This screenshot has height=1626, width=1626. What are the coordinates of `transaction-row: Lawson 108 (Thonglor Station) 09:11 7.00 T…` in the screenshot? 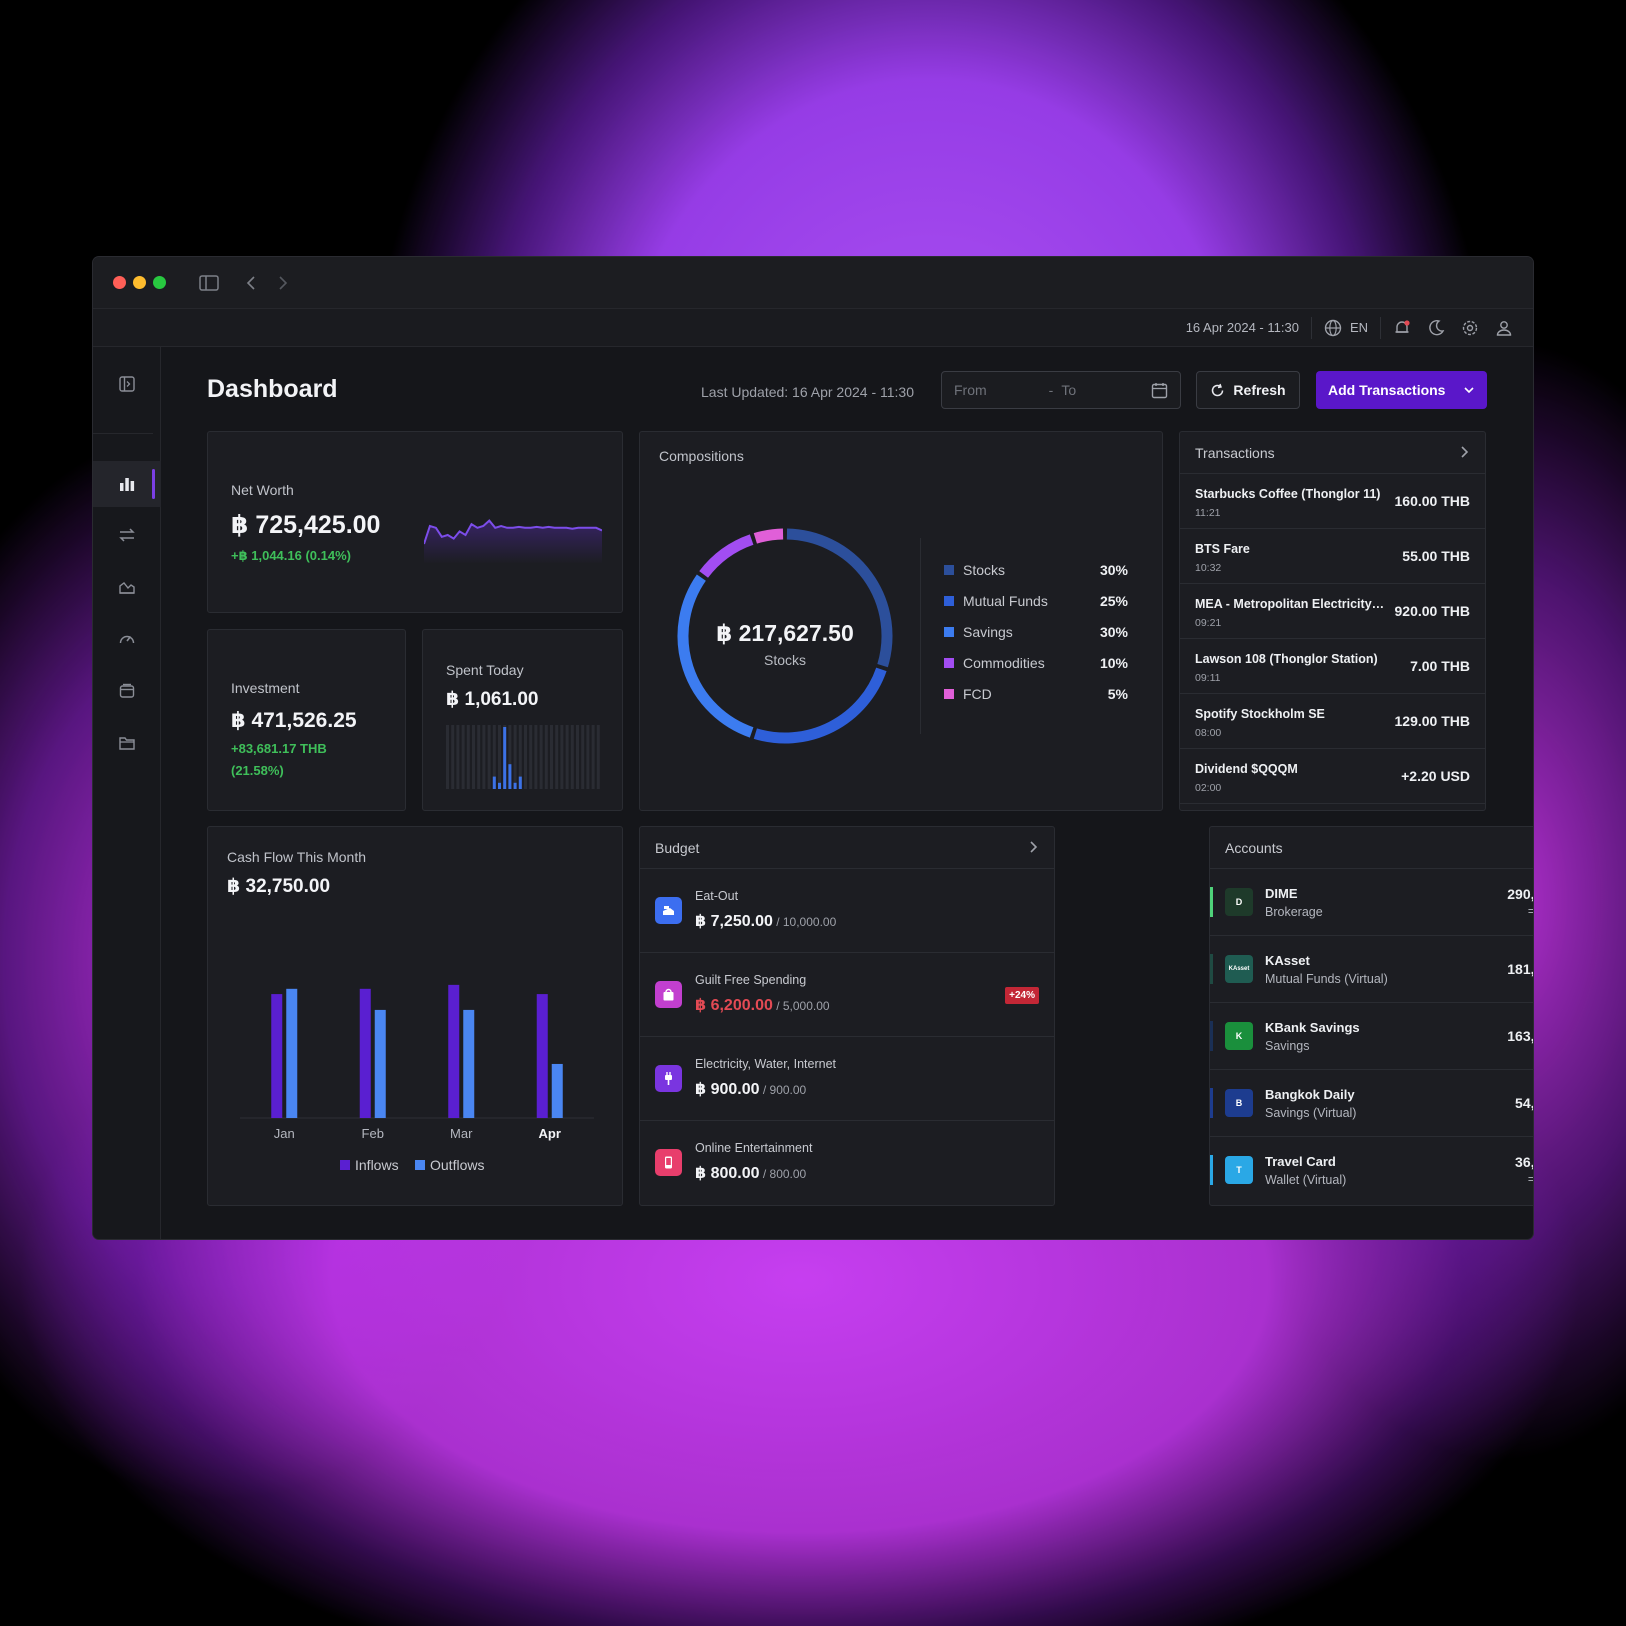 It's located at (1332, 666).